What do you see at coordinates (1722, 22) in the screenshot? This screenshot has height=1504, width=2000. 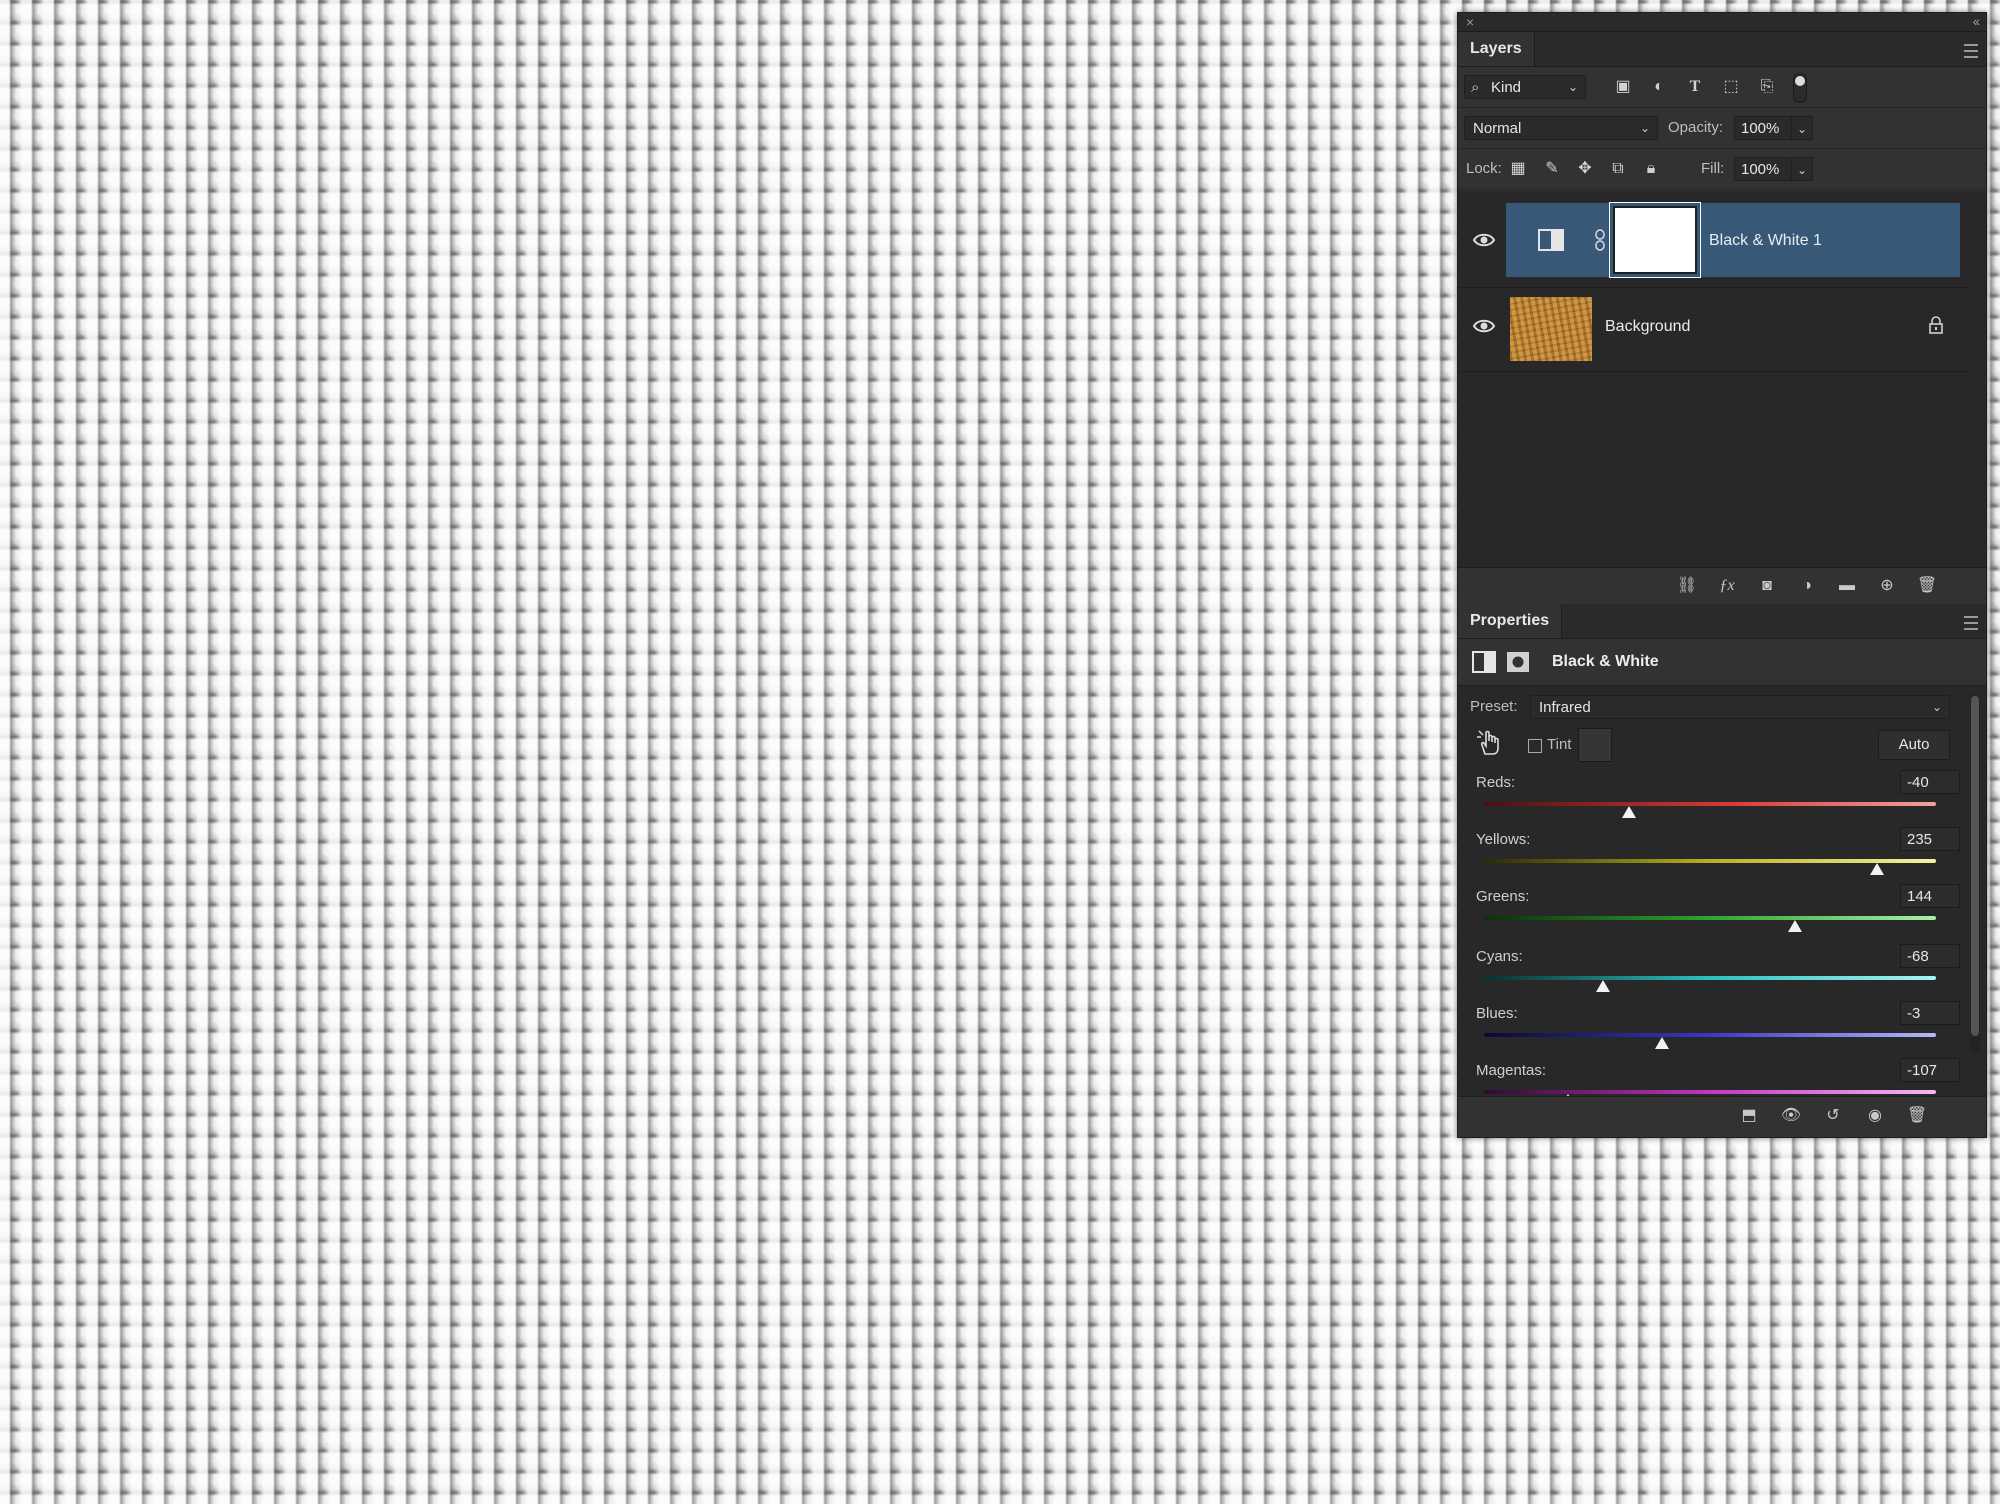 I see `panel-header-bar: × ‹‹` at bounding box center [1722, 22].